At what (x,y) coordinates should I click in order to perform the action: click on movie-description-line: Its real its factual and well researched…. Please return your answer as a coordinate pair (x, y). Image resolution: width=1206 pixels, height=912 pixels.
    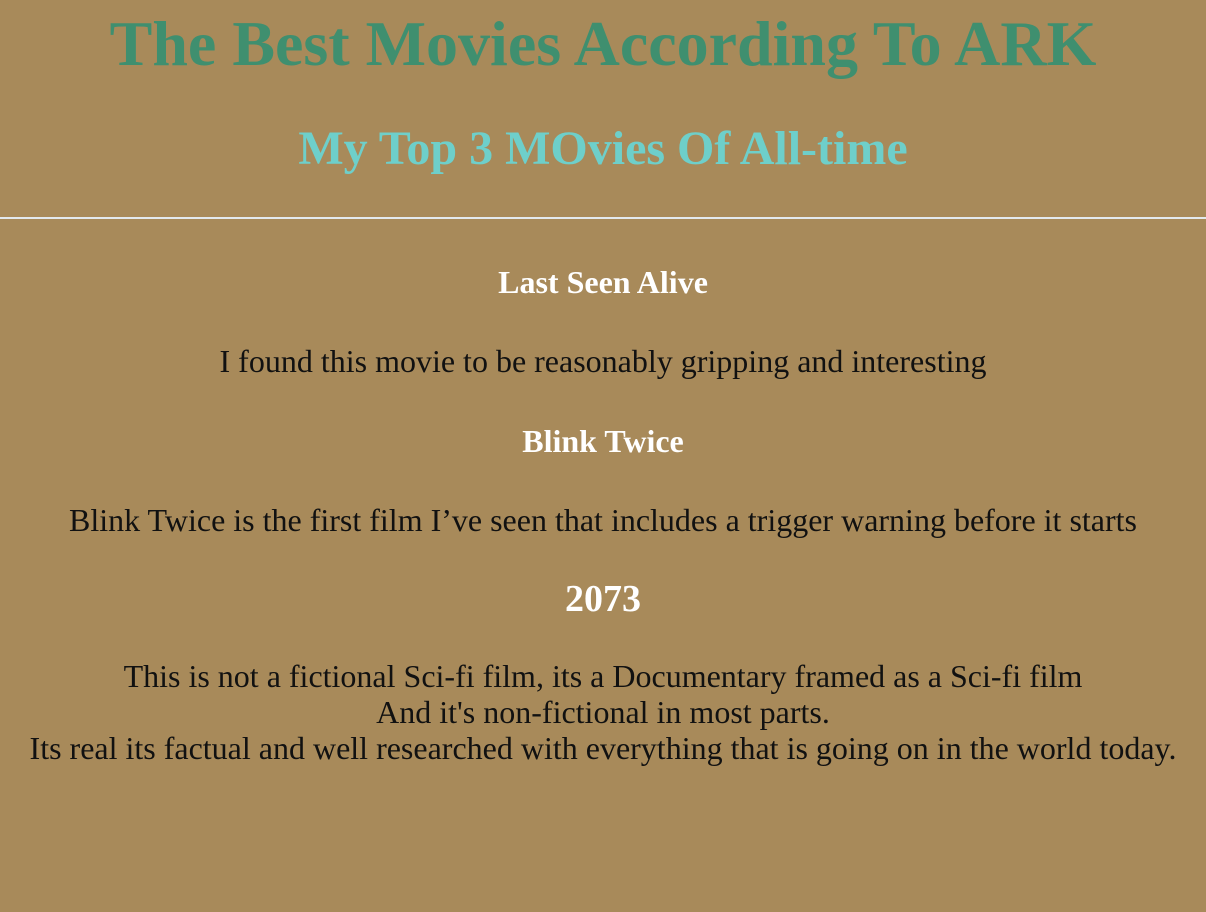
    Looking at the image, I should click on (603, 748).